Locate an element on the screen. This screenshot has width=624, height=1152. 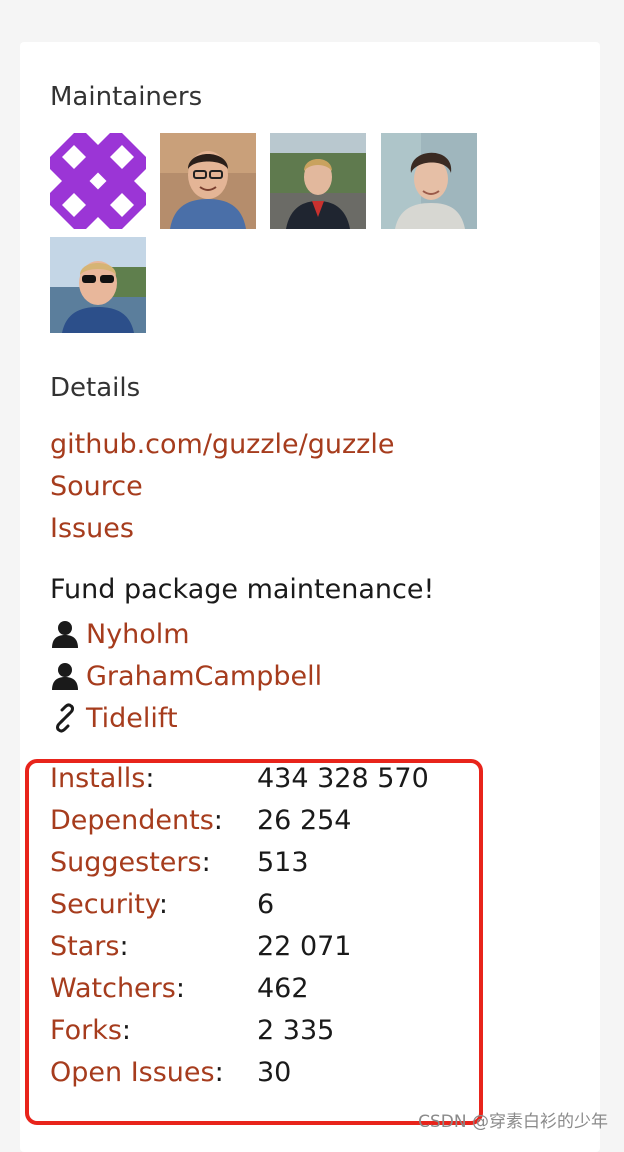
details-heading: Details is located at coordinates (95, 388).